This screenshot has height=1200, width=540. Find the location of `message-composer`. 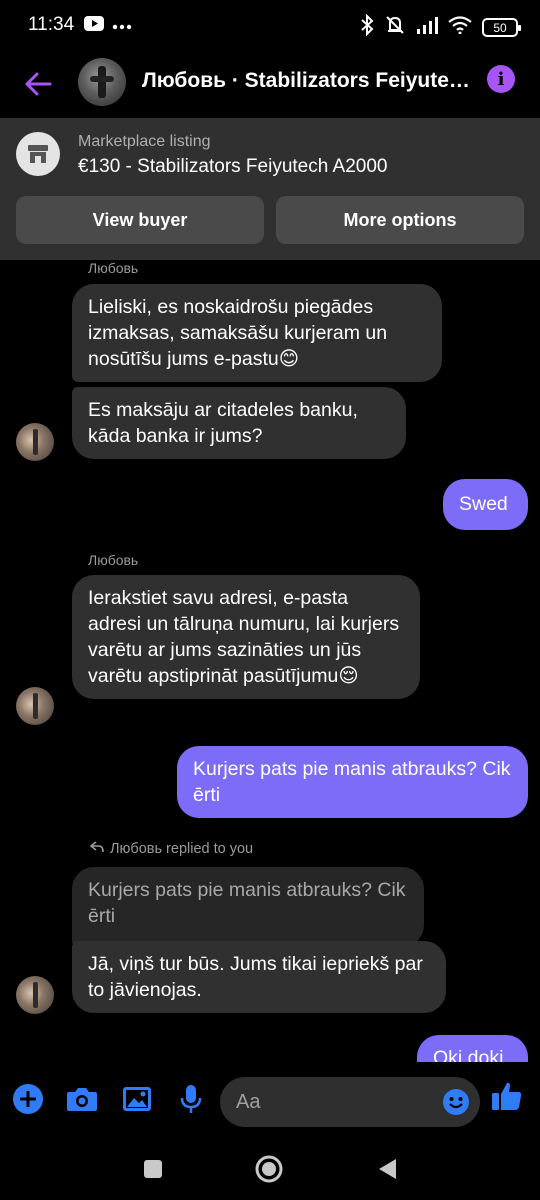

message-composer is located at coordinates (270, 1101).